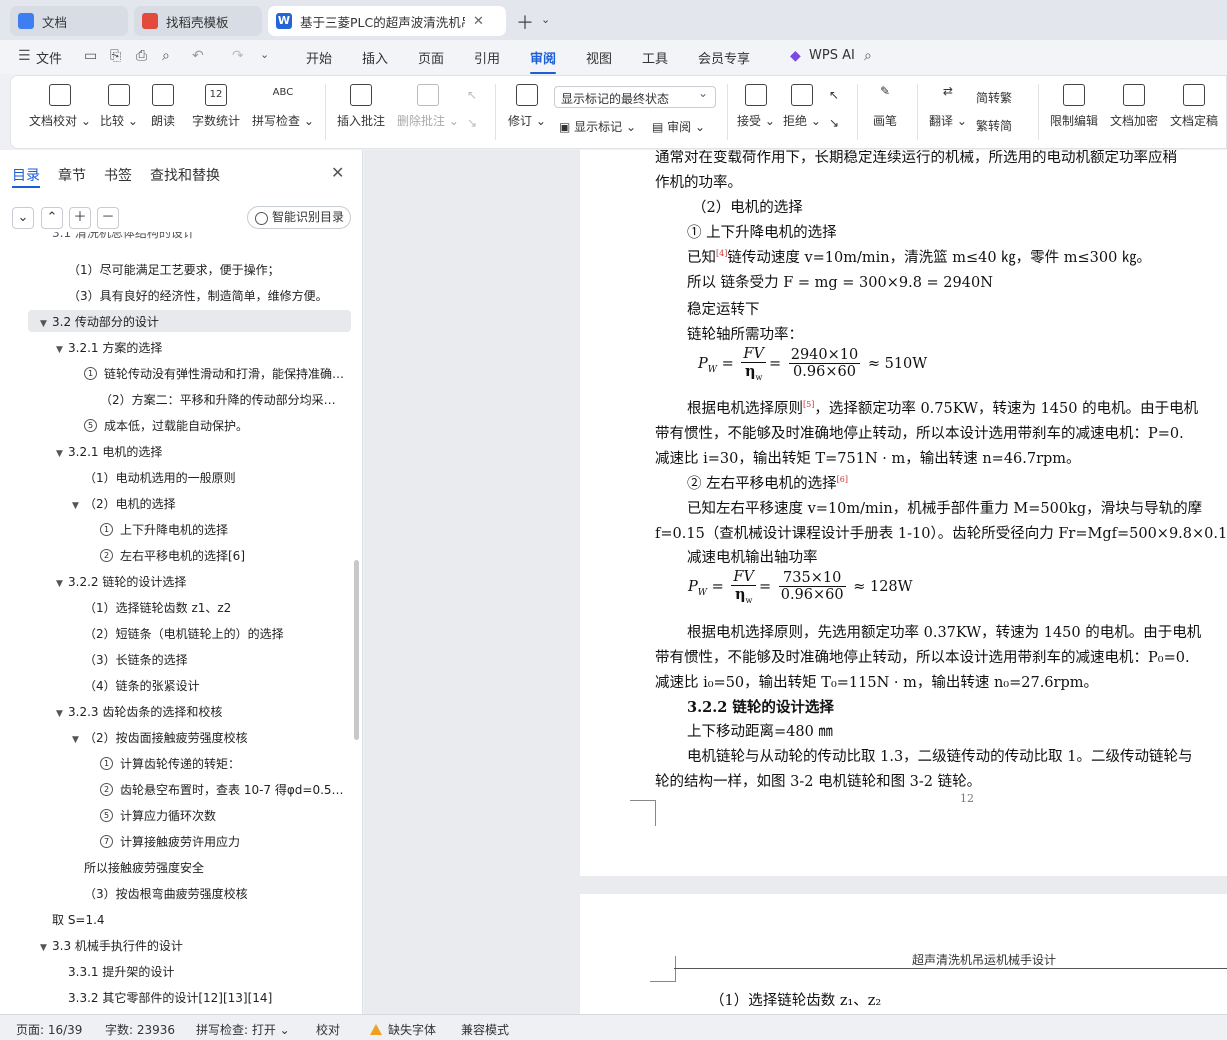 The width and height of the screenshot is (1227, 1040). Describe the element at coordinates (216, 790) in the screenshot. I see `toc-item: 2 齿轮悬空布置时，查表 10-7 得φd=0.5，取b=40mm` at that location.